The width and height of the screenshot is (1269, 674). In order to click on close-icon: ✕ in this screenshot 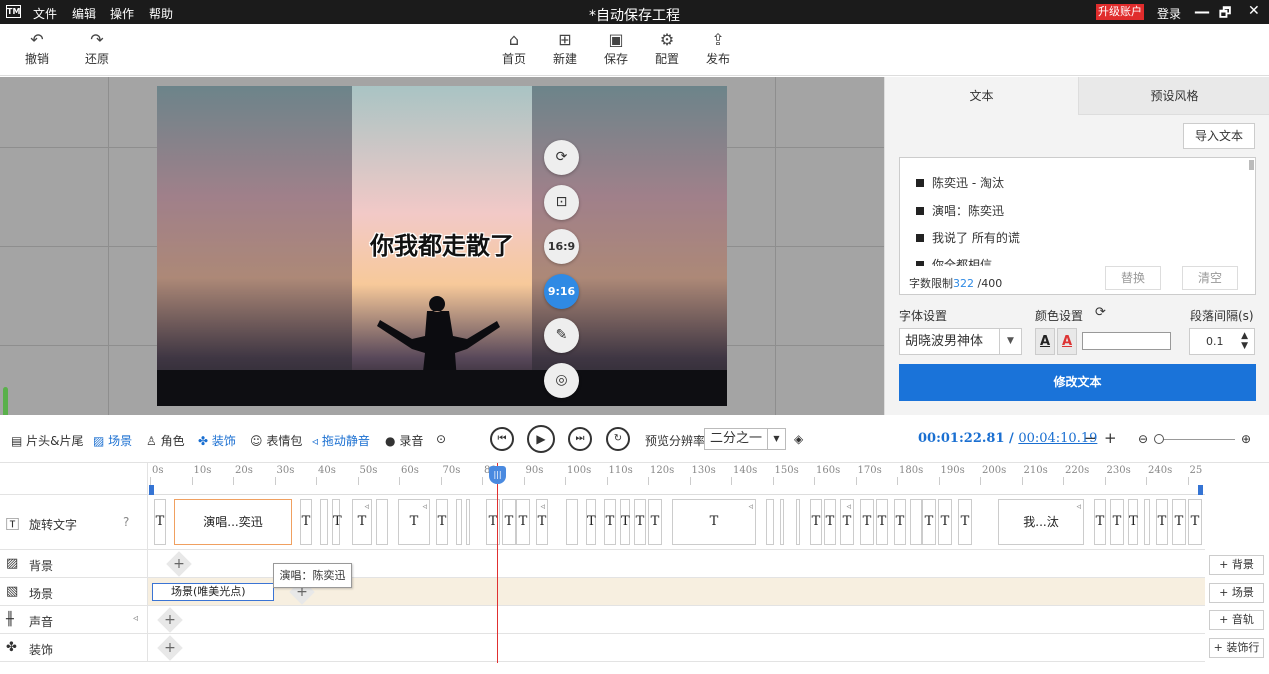, I will do `click(1254, 11)`.